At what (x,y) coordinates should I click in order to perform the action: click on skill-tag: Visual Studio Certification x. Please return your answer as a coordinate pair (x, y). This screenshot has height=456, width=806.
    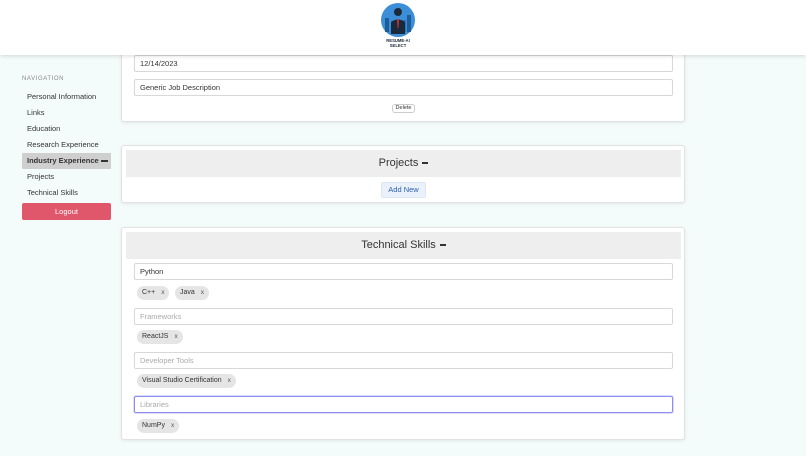
    Looking at the image, I should click on (186, 381).